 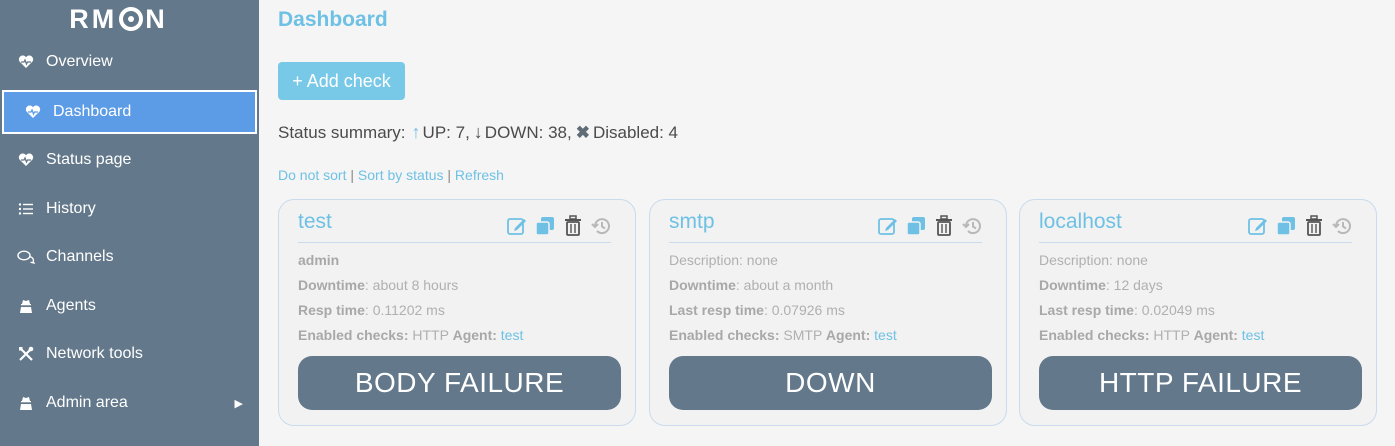 I want to click on status-button: DOWN, so click(x=830, y=383).